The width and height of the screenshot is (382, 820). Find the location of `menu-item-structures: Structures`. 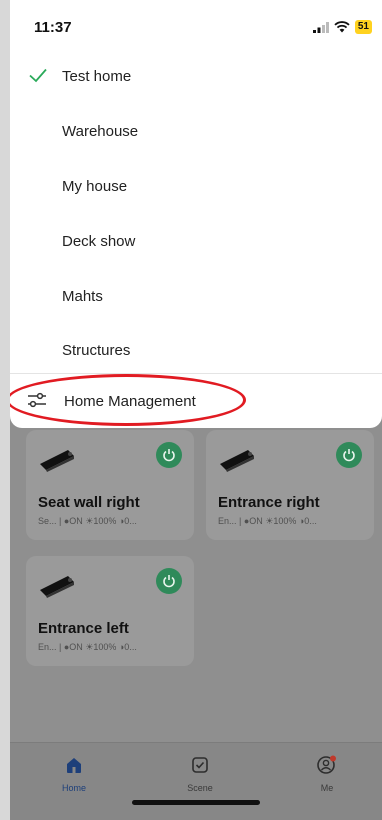

menu-item-structures: Structures is located at coordinates (196, 350).